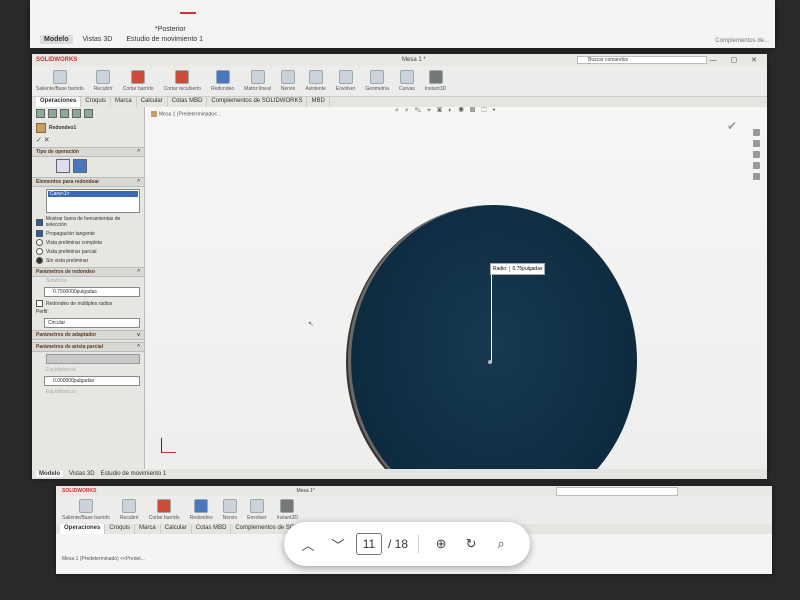 This screenshot has height=600, width=800. Describe the element at coordinates (414, 60) in the screenshot. I see `window-title: Mesa 1 *` at that location.